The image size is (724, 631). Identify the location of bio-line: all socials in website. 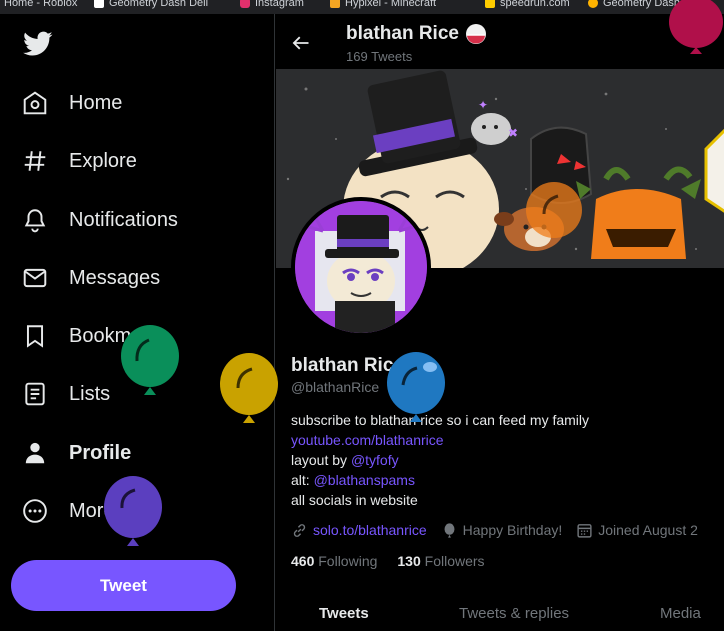
(354, 500).